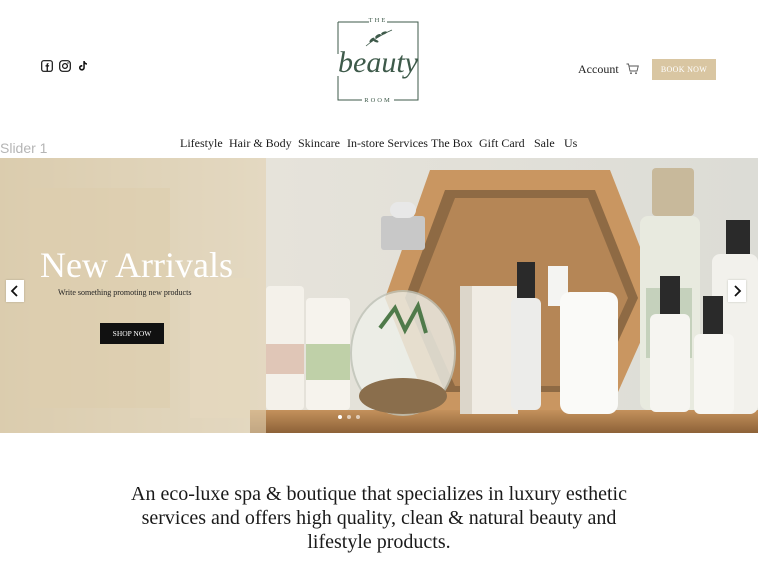 This screenshot has width=760, height=578. I want to click on next-slide-button, so click(737, 291).